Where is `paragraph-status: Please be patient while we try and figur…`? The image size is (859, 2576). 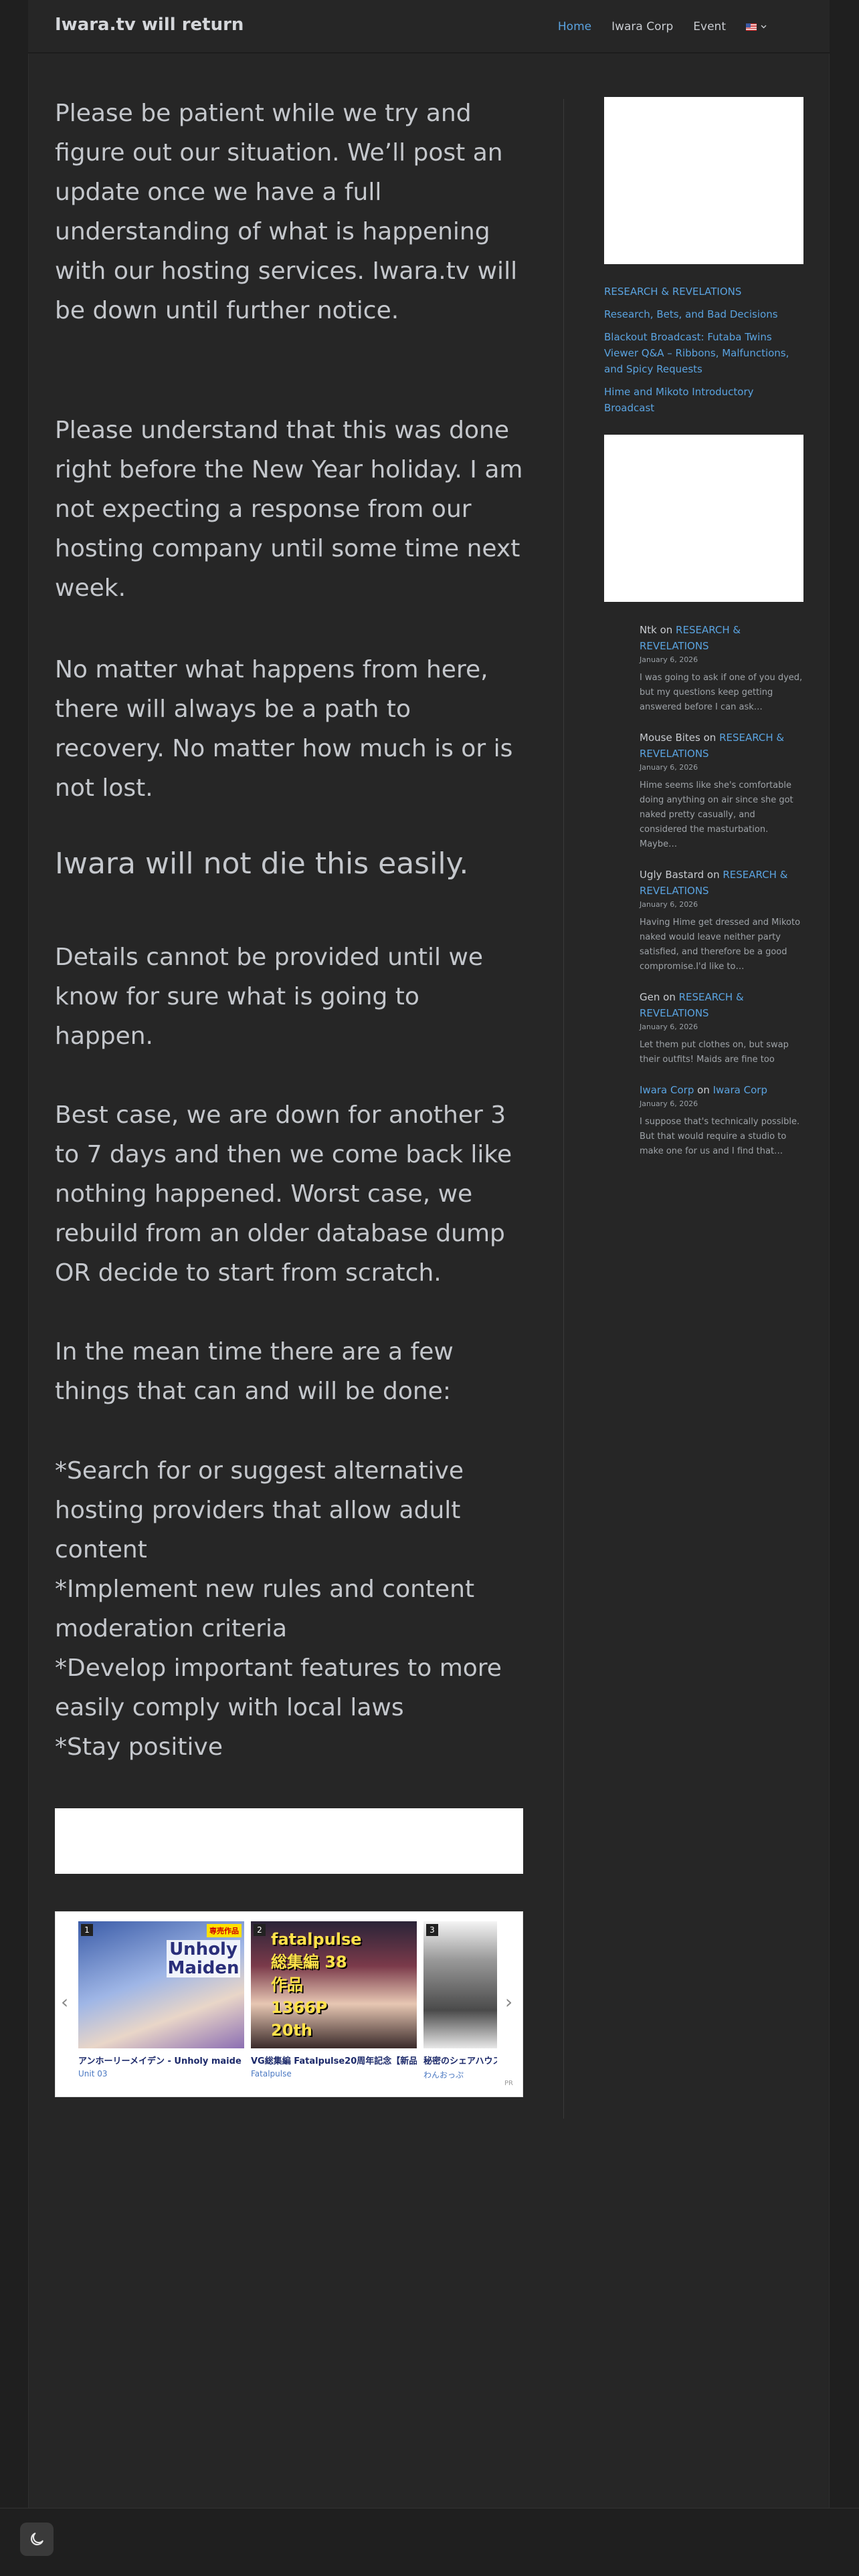 paragraph-status: Please be patient while we try and figur… is located at coordinates (286, 212).